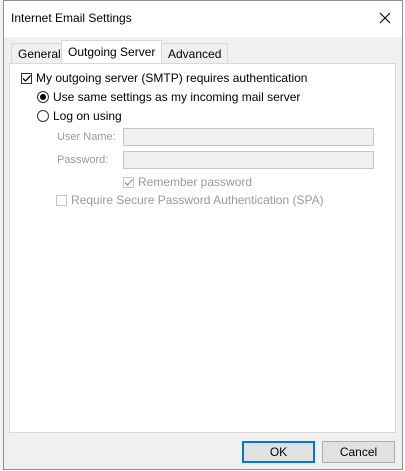  I want to click on same-settings-radio, so click(43, 97).